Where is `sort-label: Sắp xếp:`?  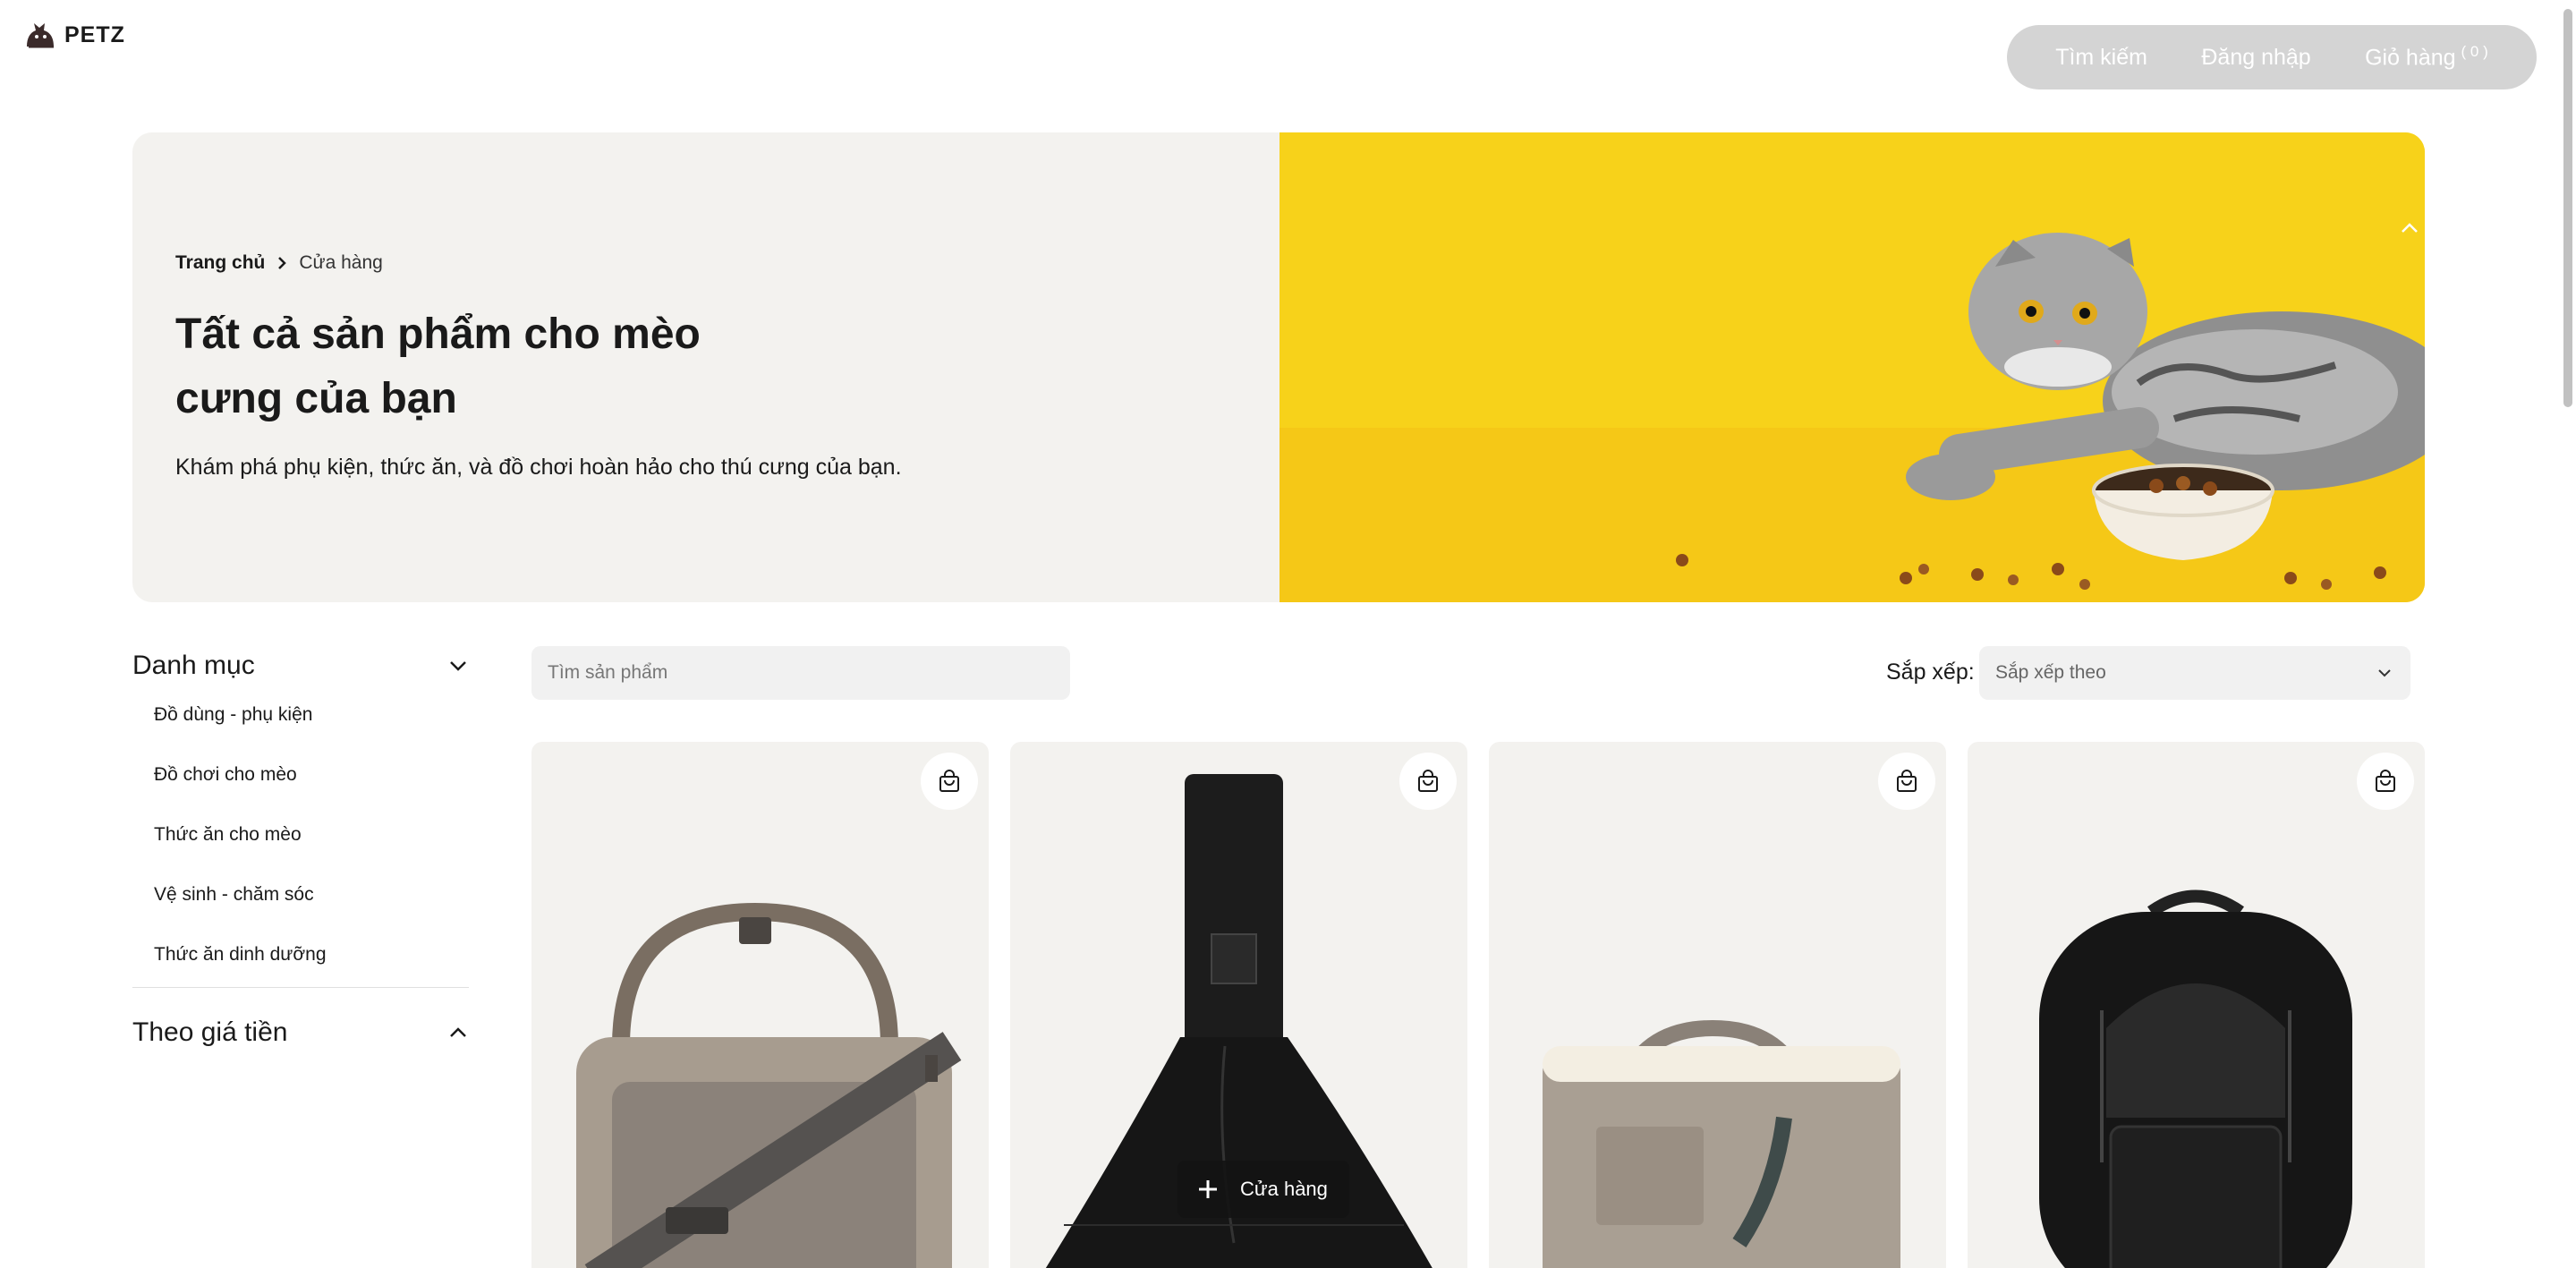
sort-label: Sắp xếp: is located at coordinates (1930, 672).